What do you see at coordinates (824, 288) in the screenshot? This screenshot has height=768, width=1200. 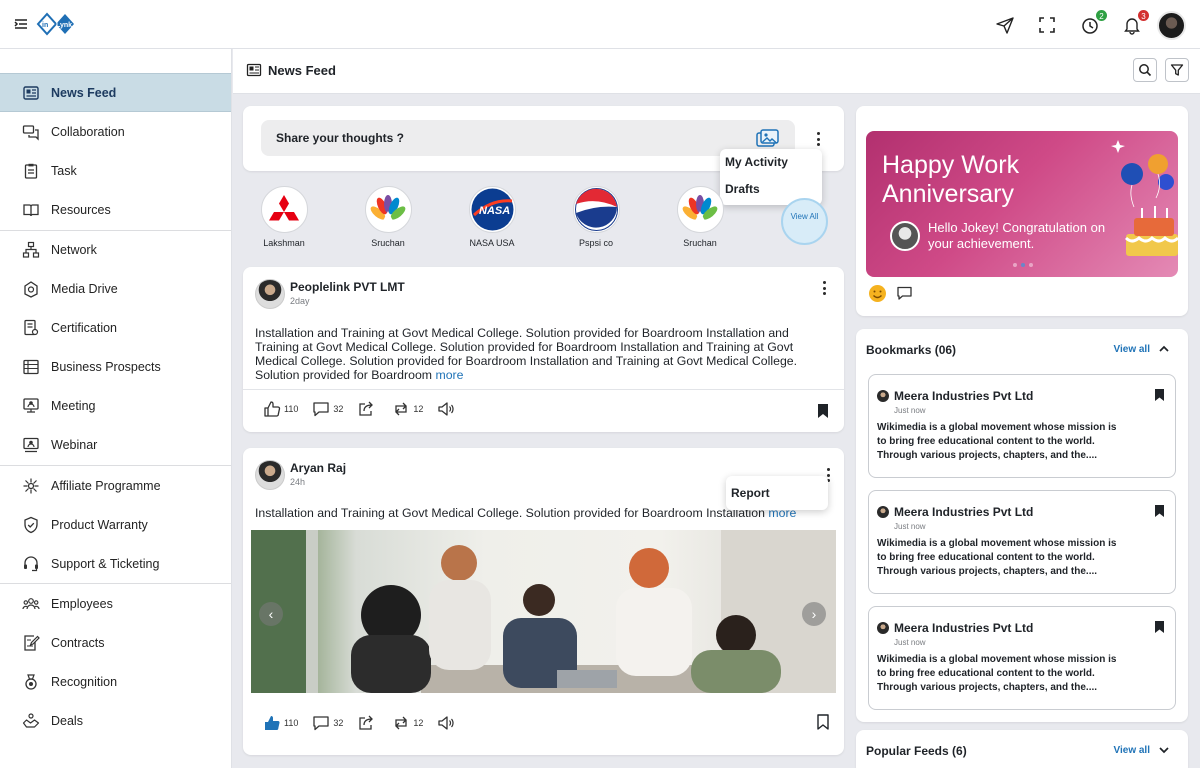 I see `post-more-button` at bounding box center [824, 288].